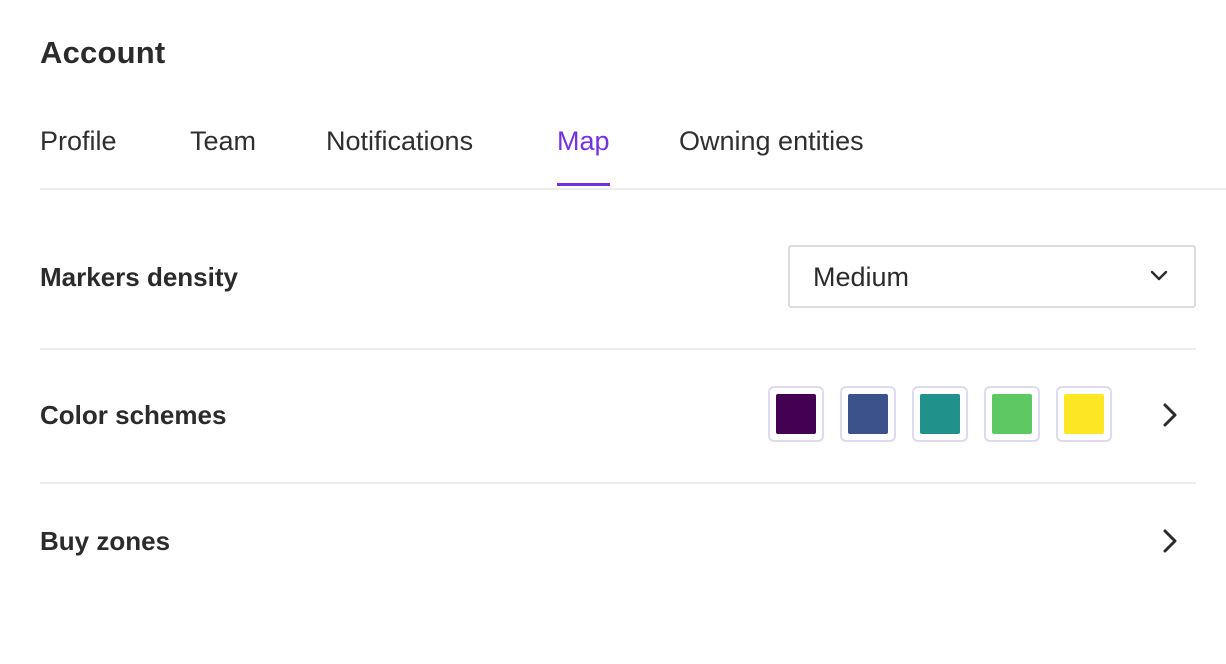  What do you see at coordinates (1159, 275) in the screenshot?
I see `chevron-down-icon` at bounding box center [1159, 275].